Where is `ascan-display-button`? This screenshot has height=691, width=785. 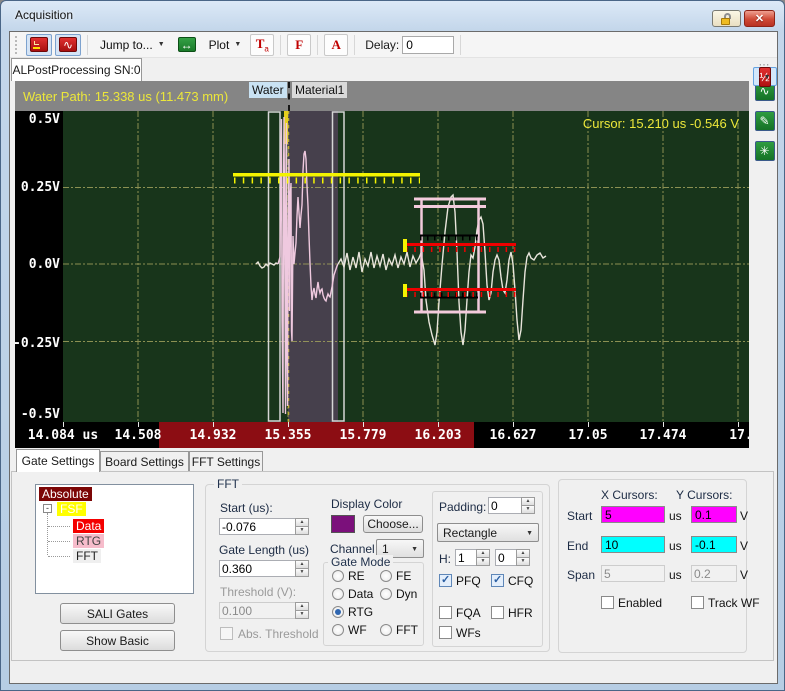
ascan-display-button is located at coordinates (39, 44).